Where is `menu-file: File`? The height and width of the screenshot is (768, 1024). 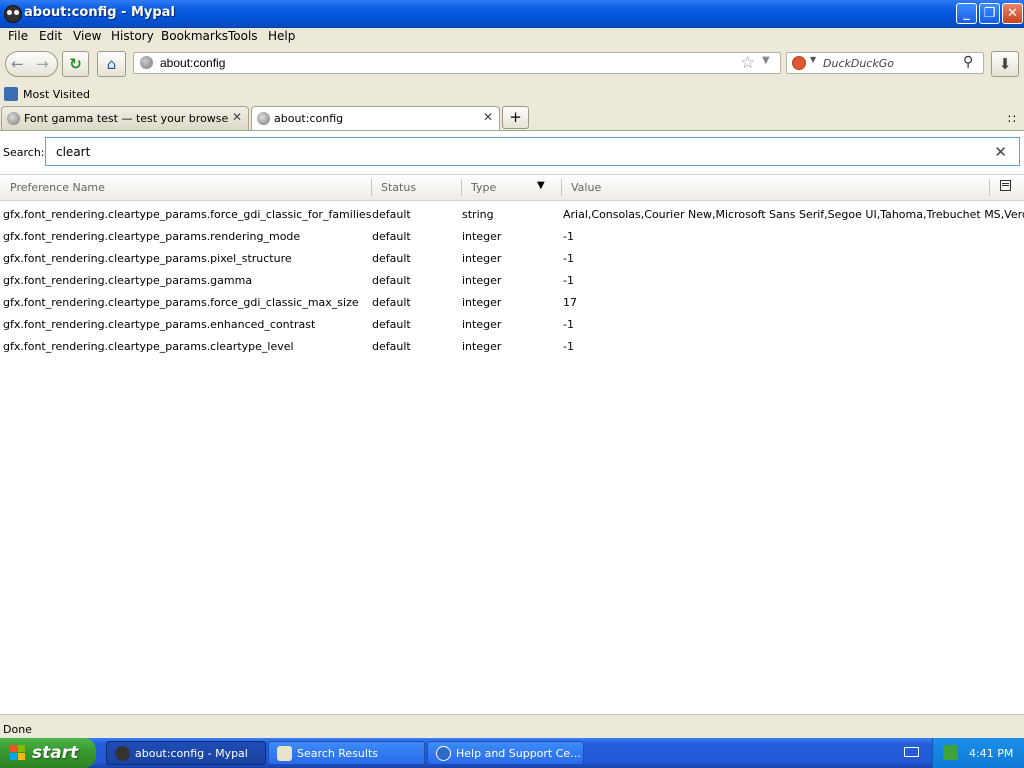
menu-file: File is located at coordinates (18, 36).